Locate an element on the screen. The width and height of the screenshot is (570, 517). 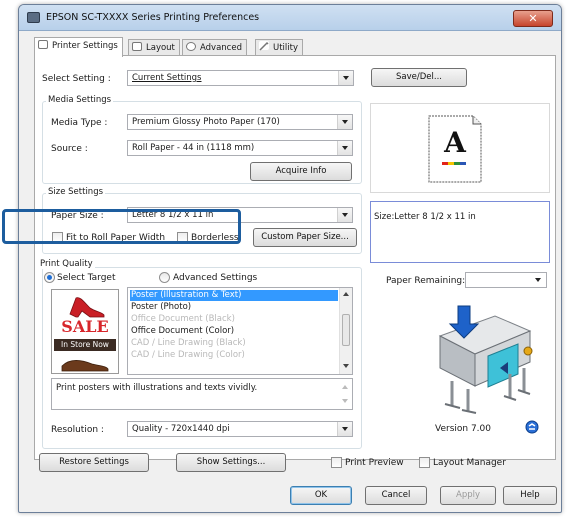
tab-layout: Layout is located at coordinates (154, 47).